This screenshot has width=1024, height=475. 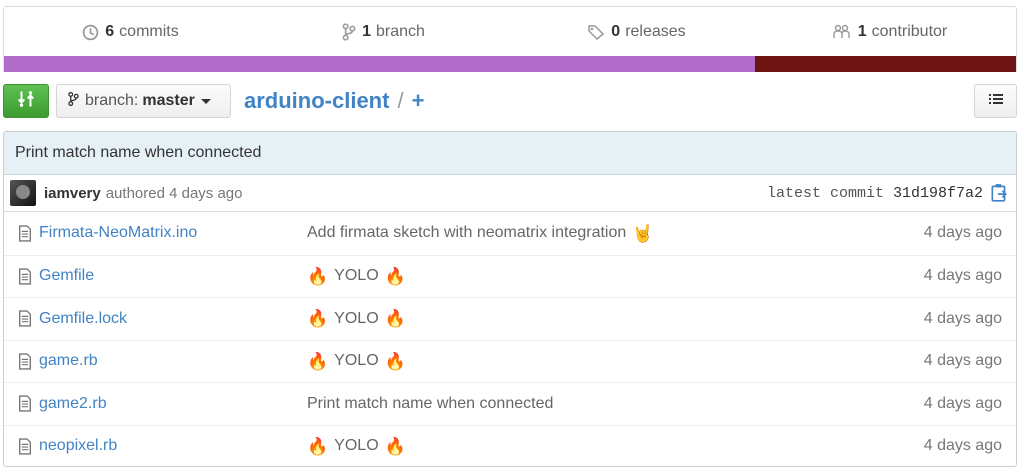 What do you see at coordinates (400, 31) in the screenshot?
I see `branches-label: branch` at bounding box center [400, 31].